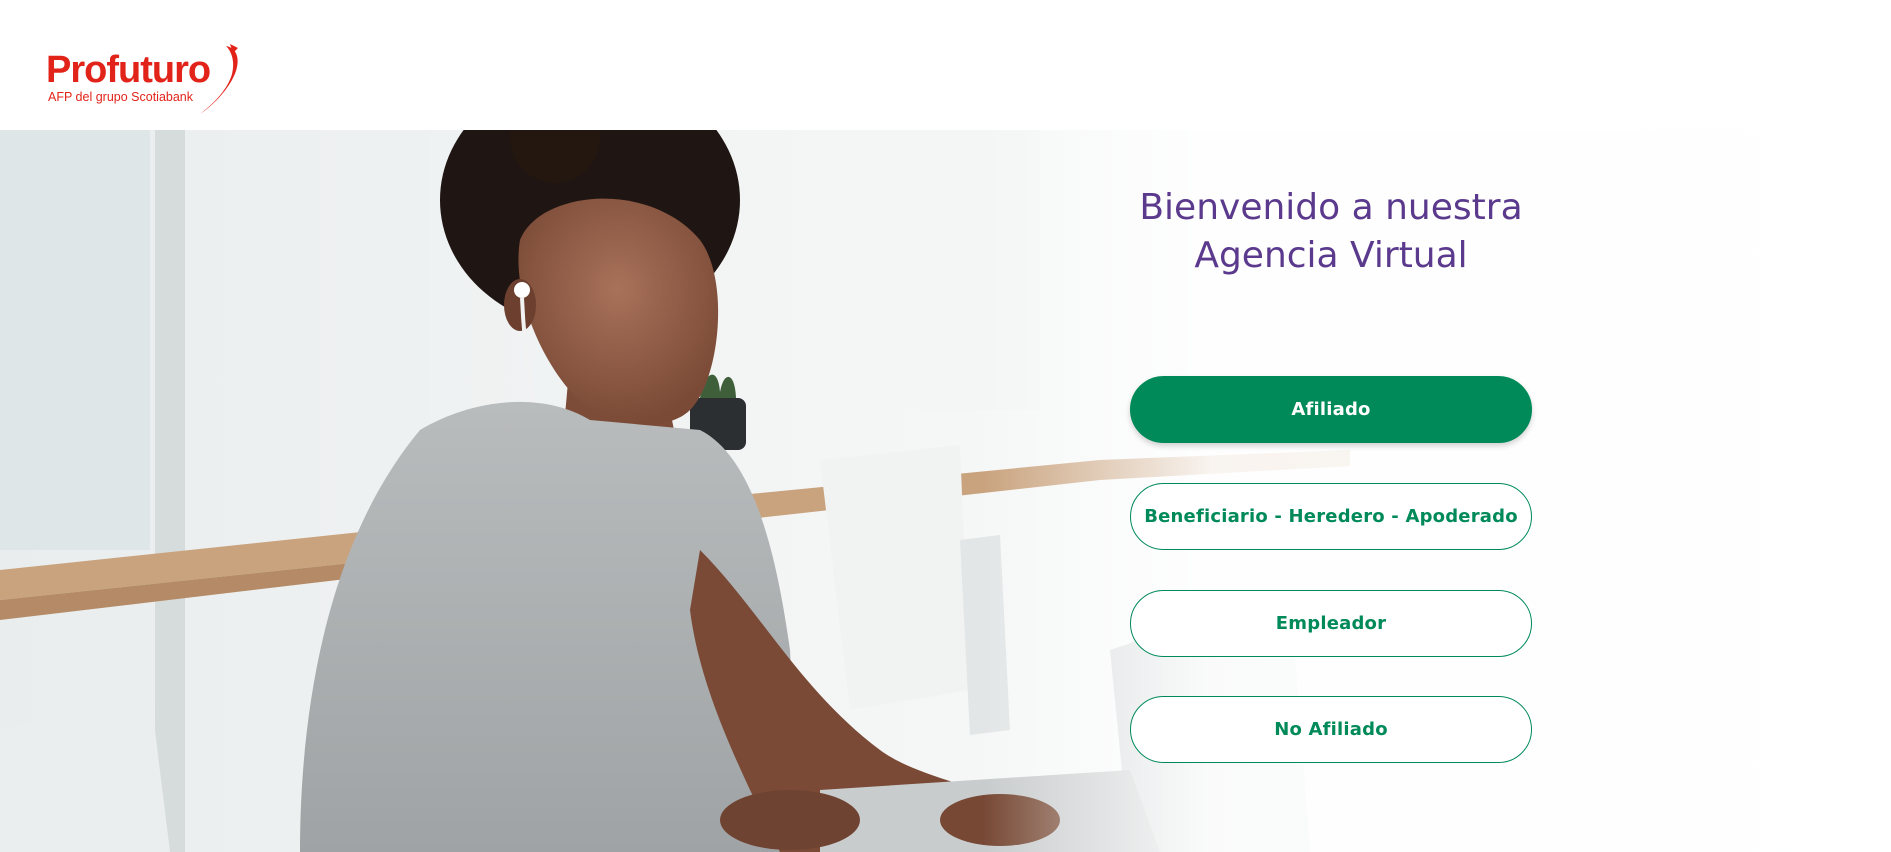 This screenshot has height=852, width=1891. Describe the element at coordinates (1331, 516) in the screenshot. I see `beneficiario-heredero-apoderado-button: Beneficiario - Heredero - Apoderado` at that location.